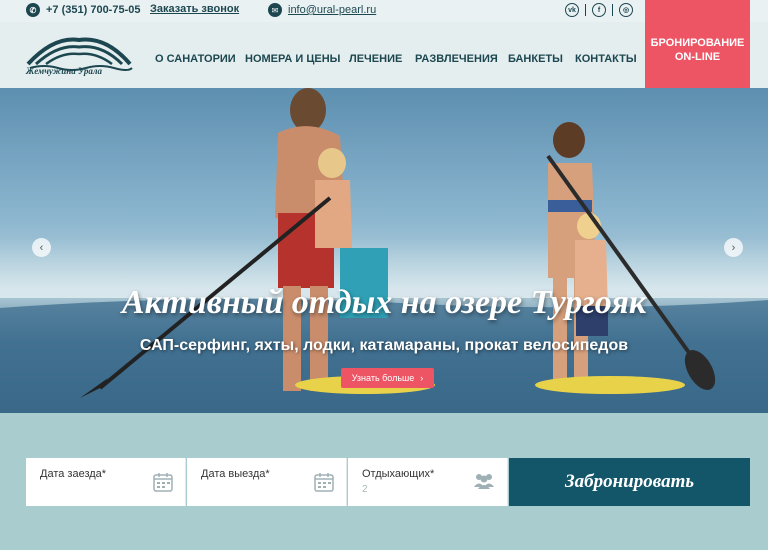  What do you see at coordinates (194, 9) in the screenshot?
I see `callback-link: Заказать звонок` at bounding box center [194, 9].